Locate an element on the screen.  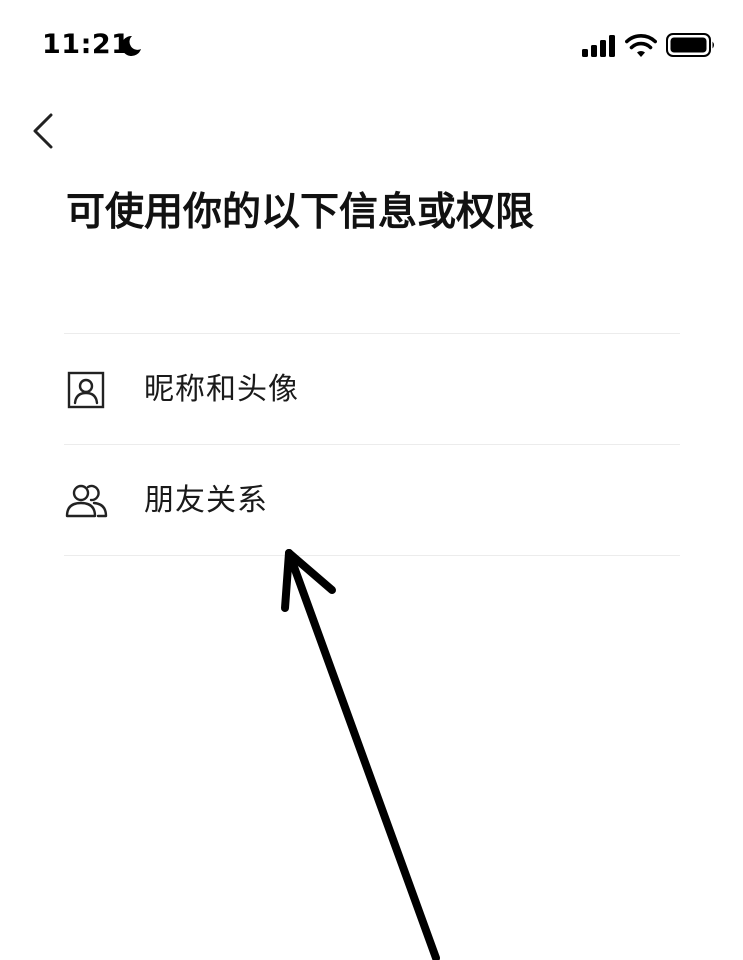
id-card-person-icon is located at coordinates (86, 390).